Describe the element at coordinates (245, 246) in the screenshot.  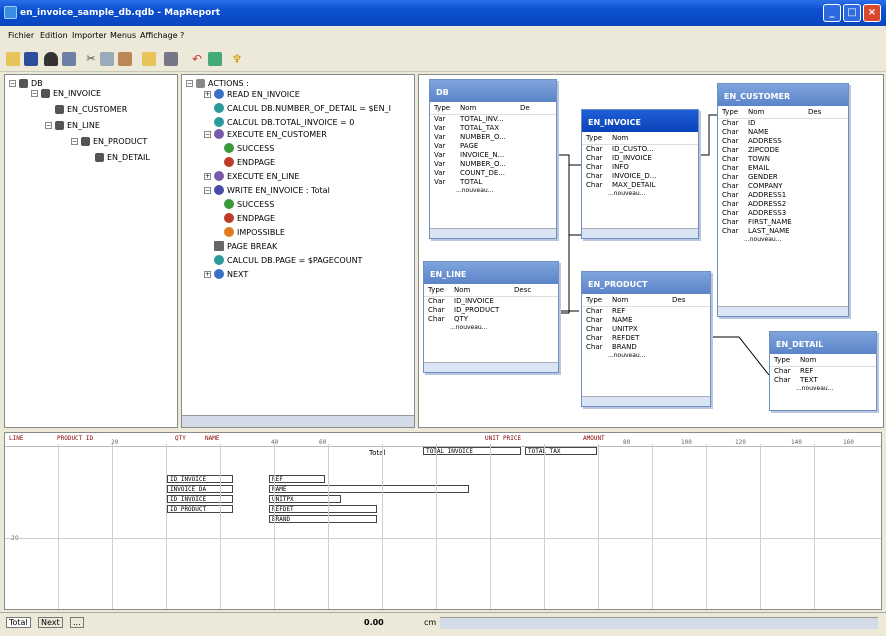
I see `action-item: PAGE BREAK` at that location.